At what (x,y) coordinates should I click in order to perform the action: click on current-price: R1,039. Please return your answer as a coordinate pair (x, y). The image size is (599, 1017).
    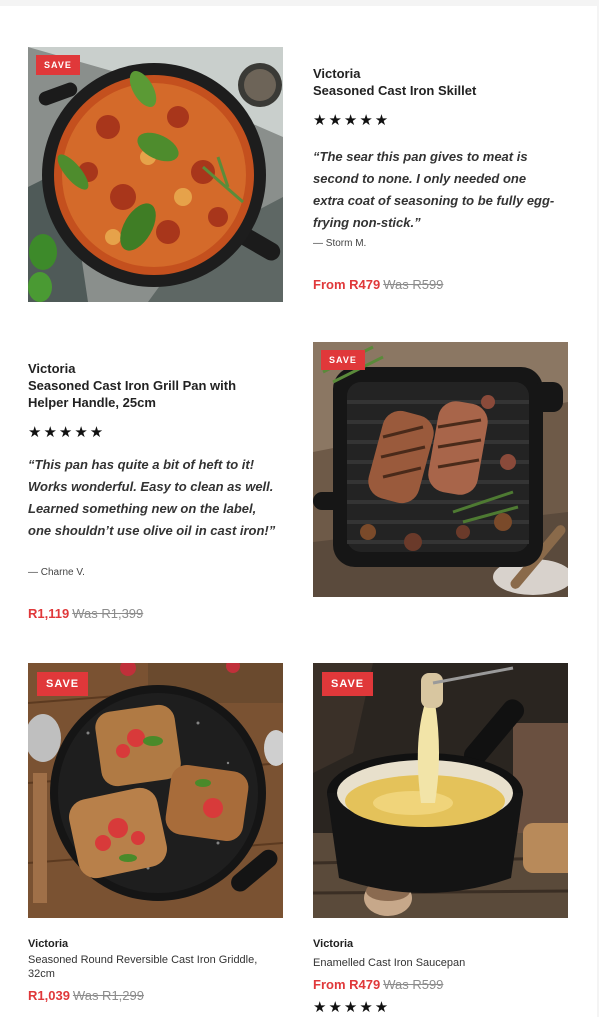
    Looking at the image, I should click on (49, 995).